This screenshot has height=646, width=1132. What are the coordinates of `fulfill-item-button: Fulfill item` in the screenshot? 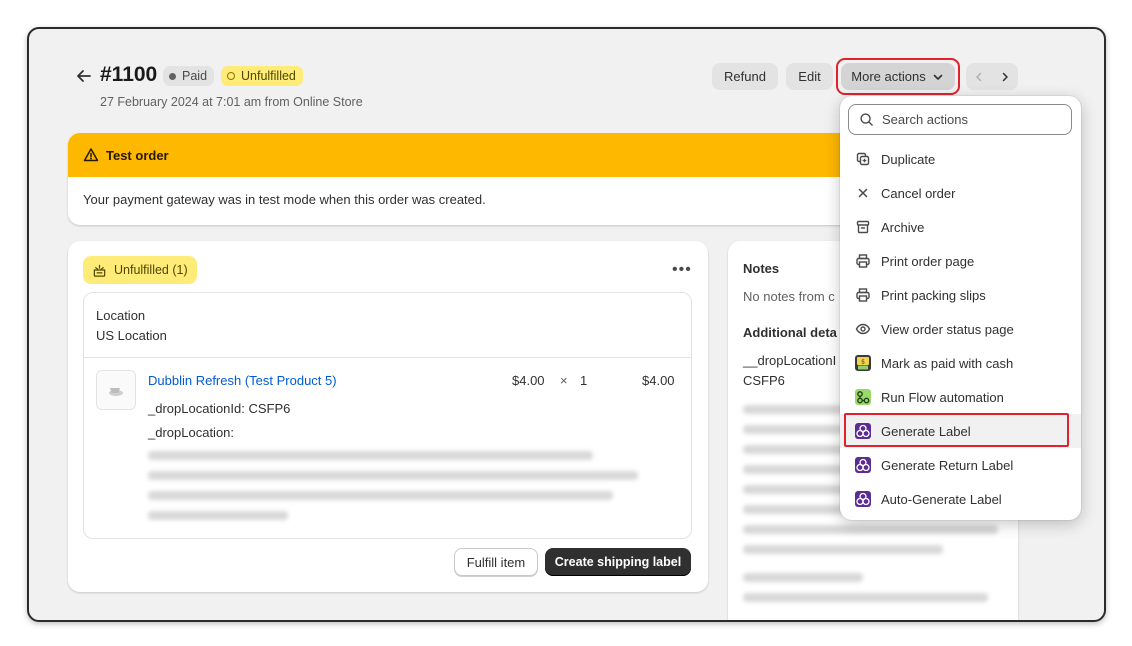 It's located at (496, 562).